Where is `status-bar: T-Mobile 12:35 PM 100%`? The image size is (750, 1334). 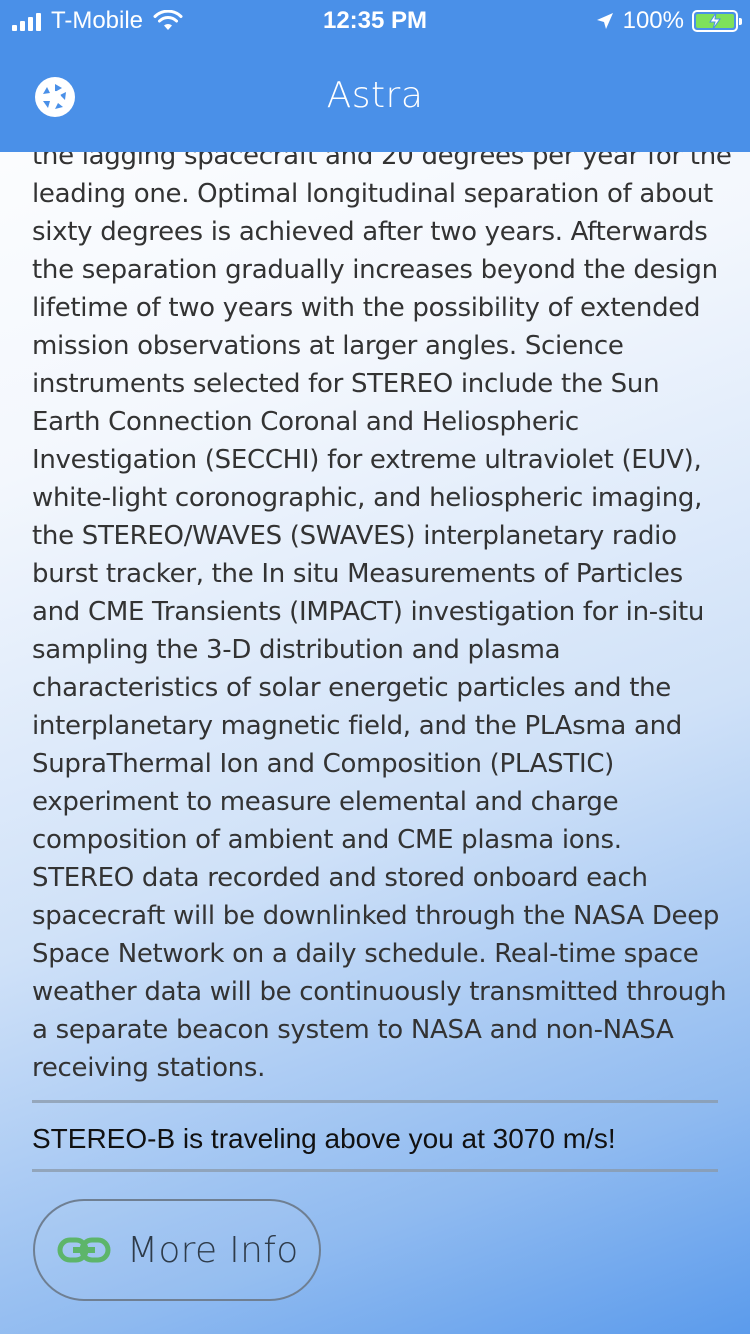
status-bar: T-Mobile 12:35 PM 100% is located at coordinates (375, 20).